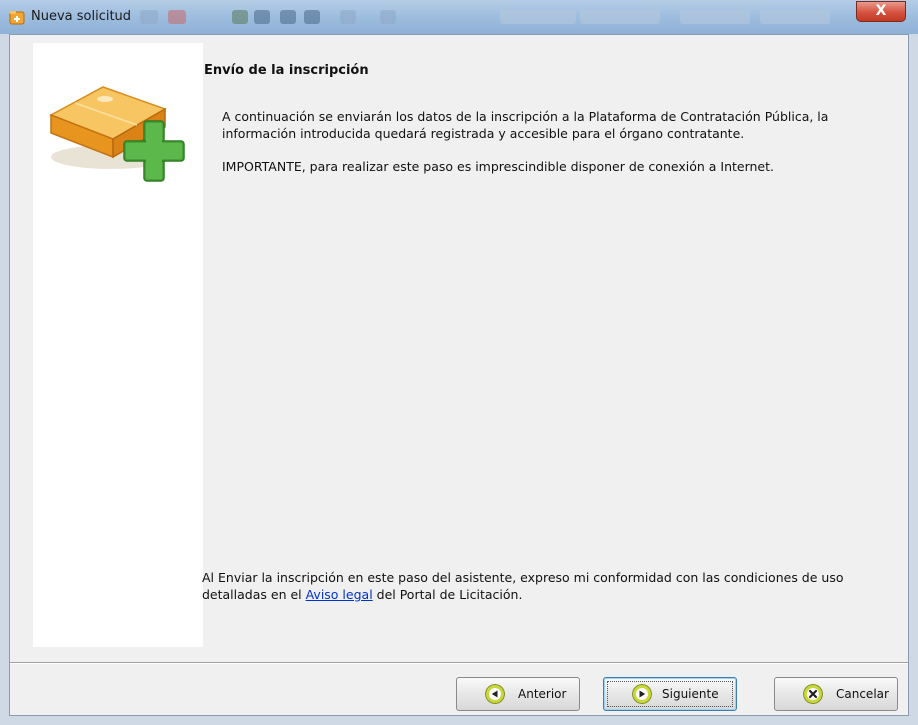 The height and width of the screenshot is (725, 918). What do you see at coordinates (81, 16) in the screenshot?
I see `window-title: Nueva solicitud` at bounding box center [81, 16].